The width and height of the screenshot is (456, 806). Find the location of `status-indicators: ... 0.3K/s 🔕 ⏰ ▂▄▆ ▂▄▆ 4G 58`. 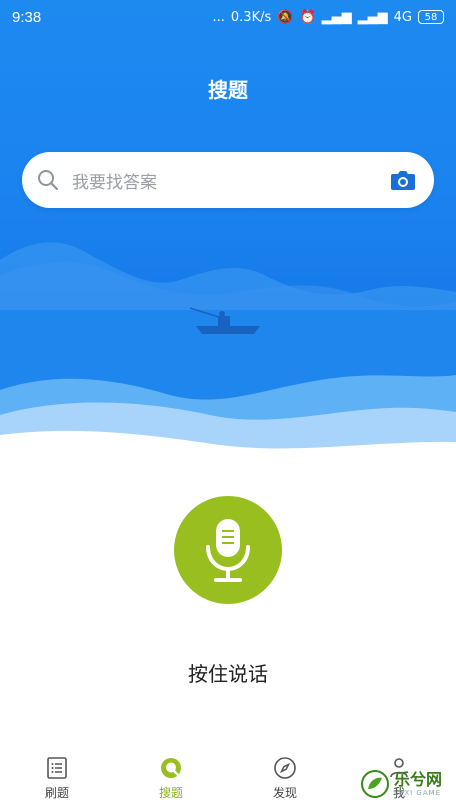

status-indicators: ... 0.3K/s 🔕 ⏰ ▂▄▆ ▂▄▆ 4G 58 is located at coordinates (328, 17).